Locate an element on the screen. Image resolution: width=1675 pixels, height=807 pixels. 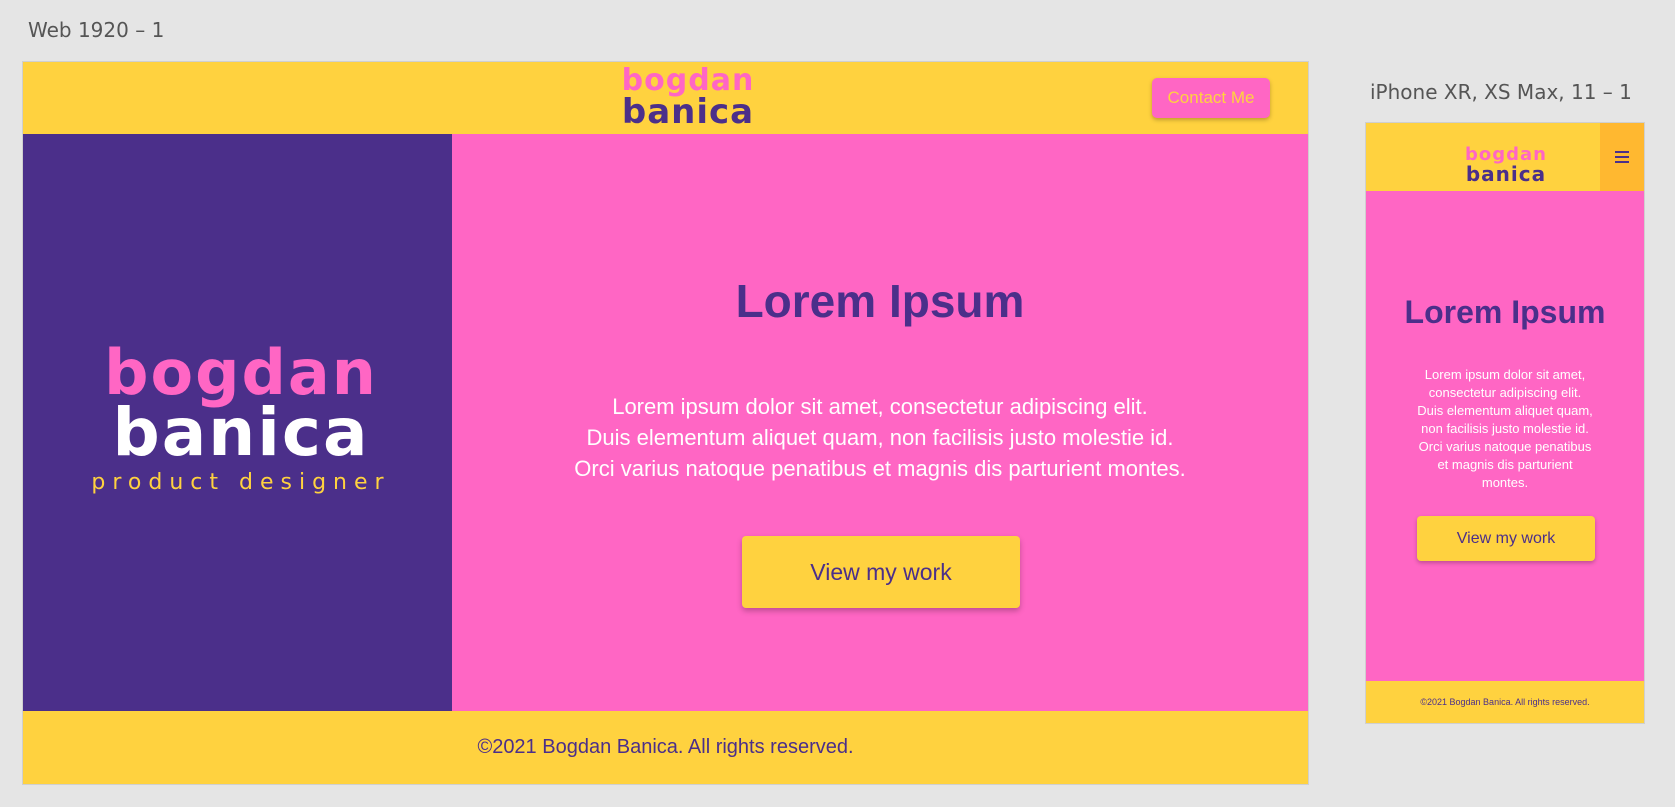
mobile-hero-title: Lorem Ipsum is located at coordinates (1505, 312).